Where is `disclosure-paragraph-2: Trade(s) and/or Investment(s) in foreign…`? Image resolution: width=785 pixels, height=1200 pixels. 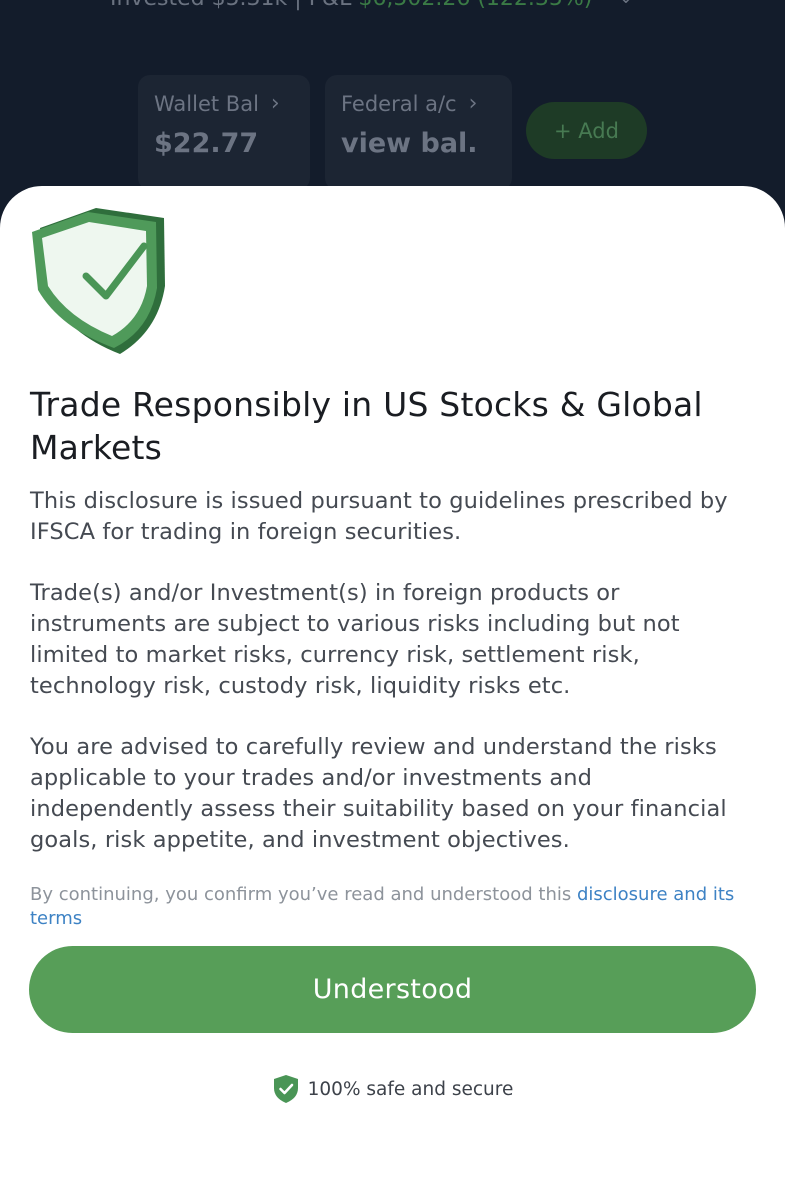 disclosure-paragraph-2: Trade(s) and/or Investment(s) in foreign… is located at coordinates (355, 639).